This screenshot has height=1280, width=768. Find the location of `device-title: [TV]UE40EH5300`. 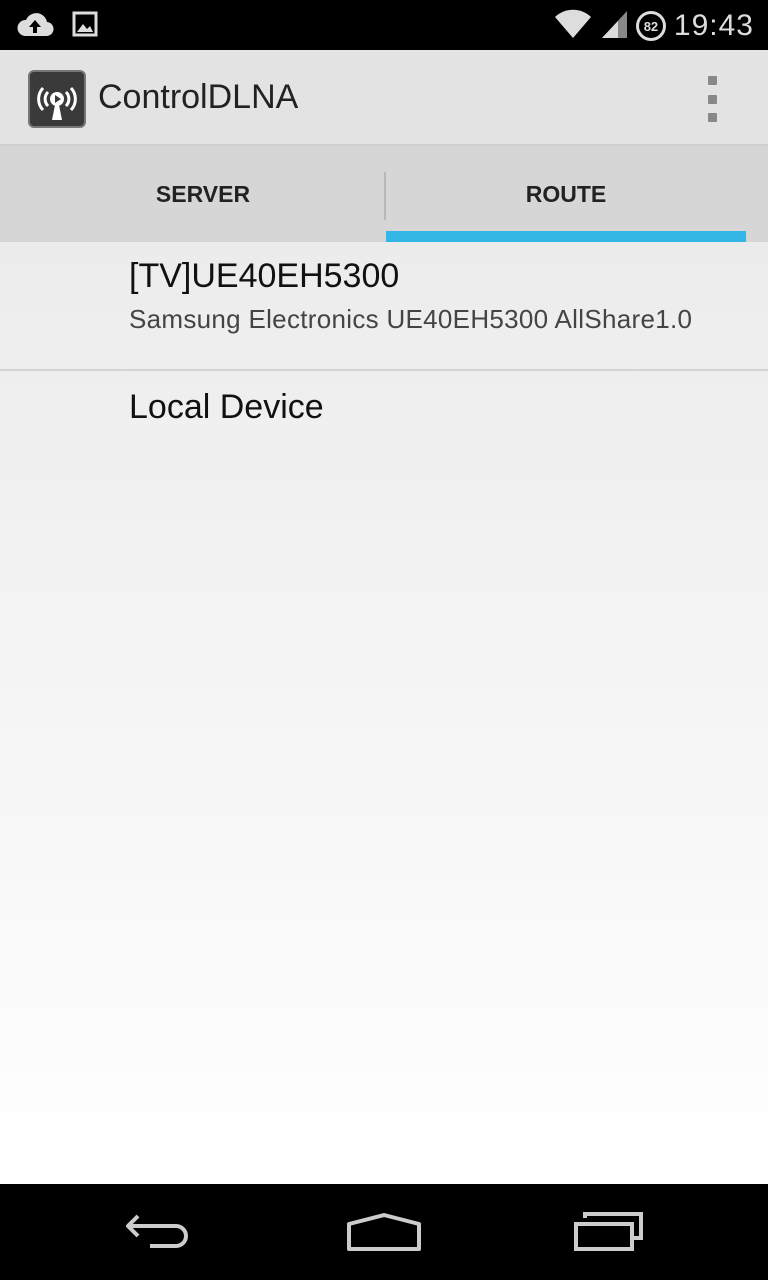

device-title: [TV]UE40EH5300 is located at coordinates (264, 276).